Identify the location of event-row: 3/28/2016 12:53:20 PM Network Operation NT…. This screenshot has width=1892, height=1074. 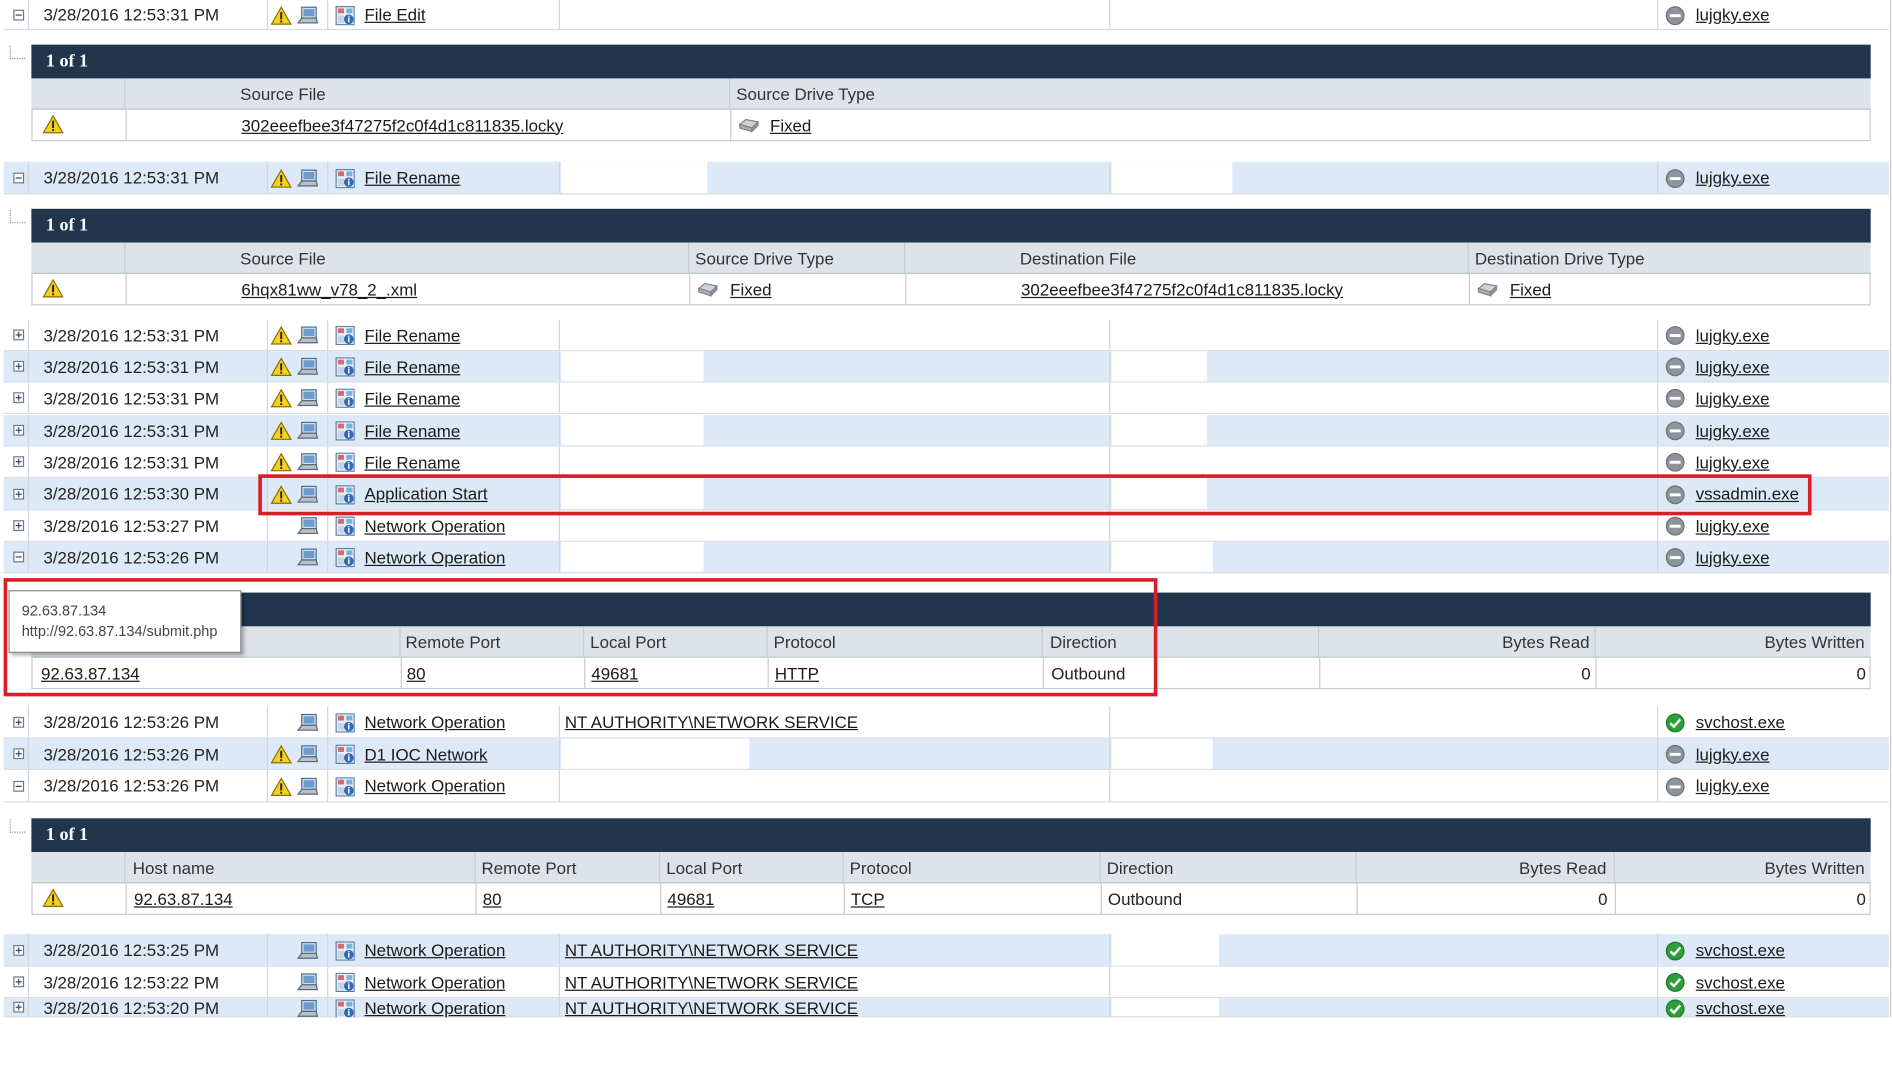
(946, 1008).